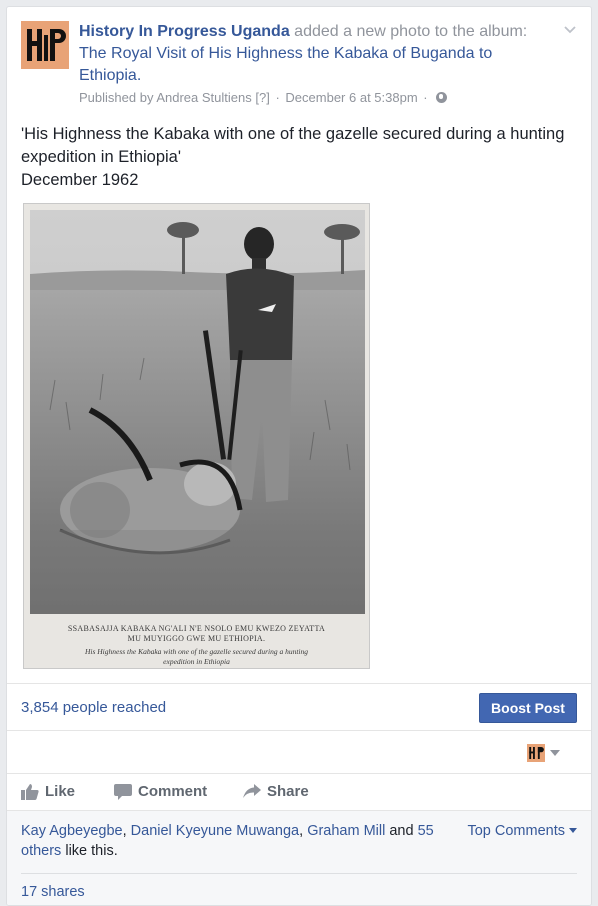 The image size is (598, 906). I want to click on like-this-text: like this., so click(89, 851).